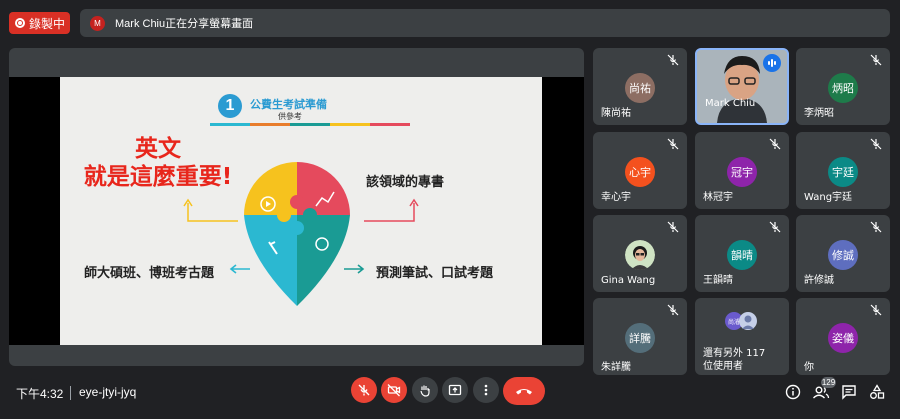 This screenshot has width=900, height=419. What do you see at coordinates (828, 382) in the screenshot?
I see `participant-count-badge: 129` at bounding box center [828, 382].